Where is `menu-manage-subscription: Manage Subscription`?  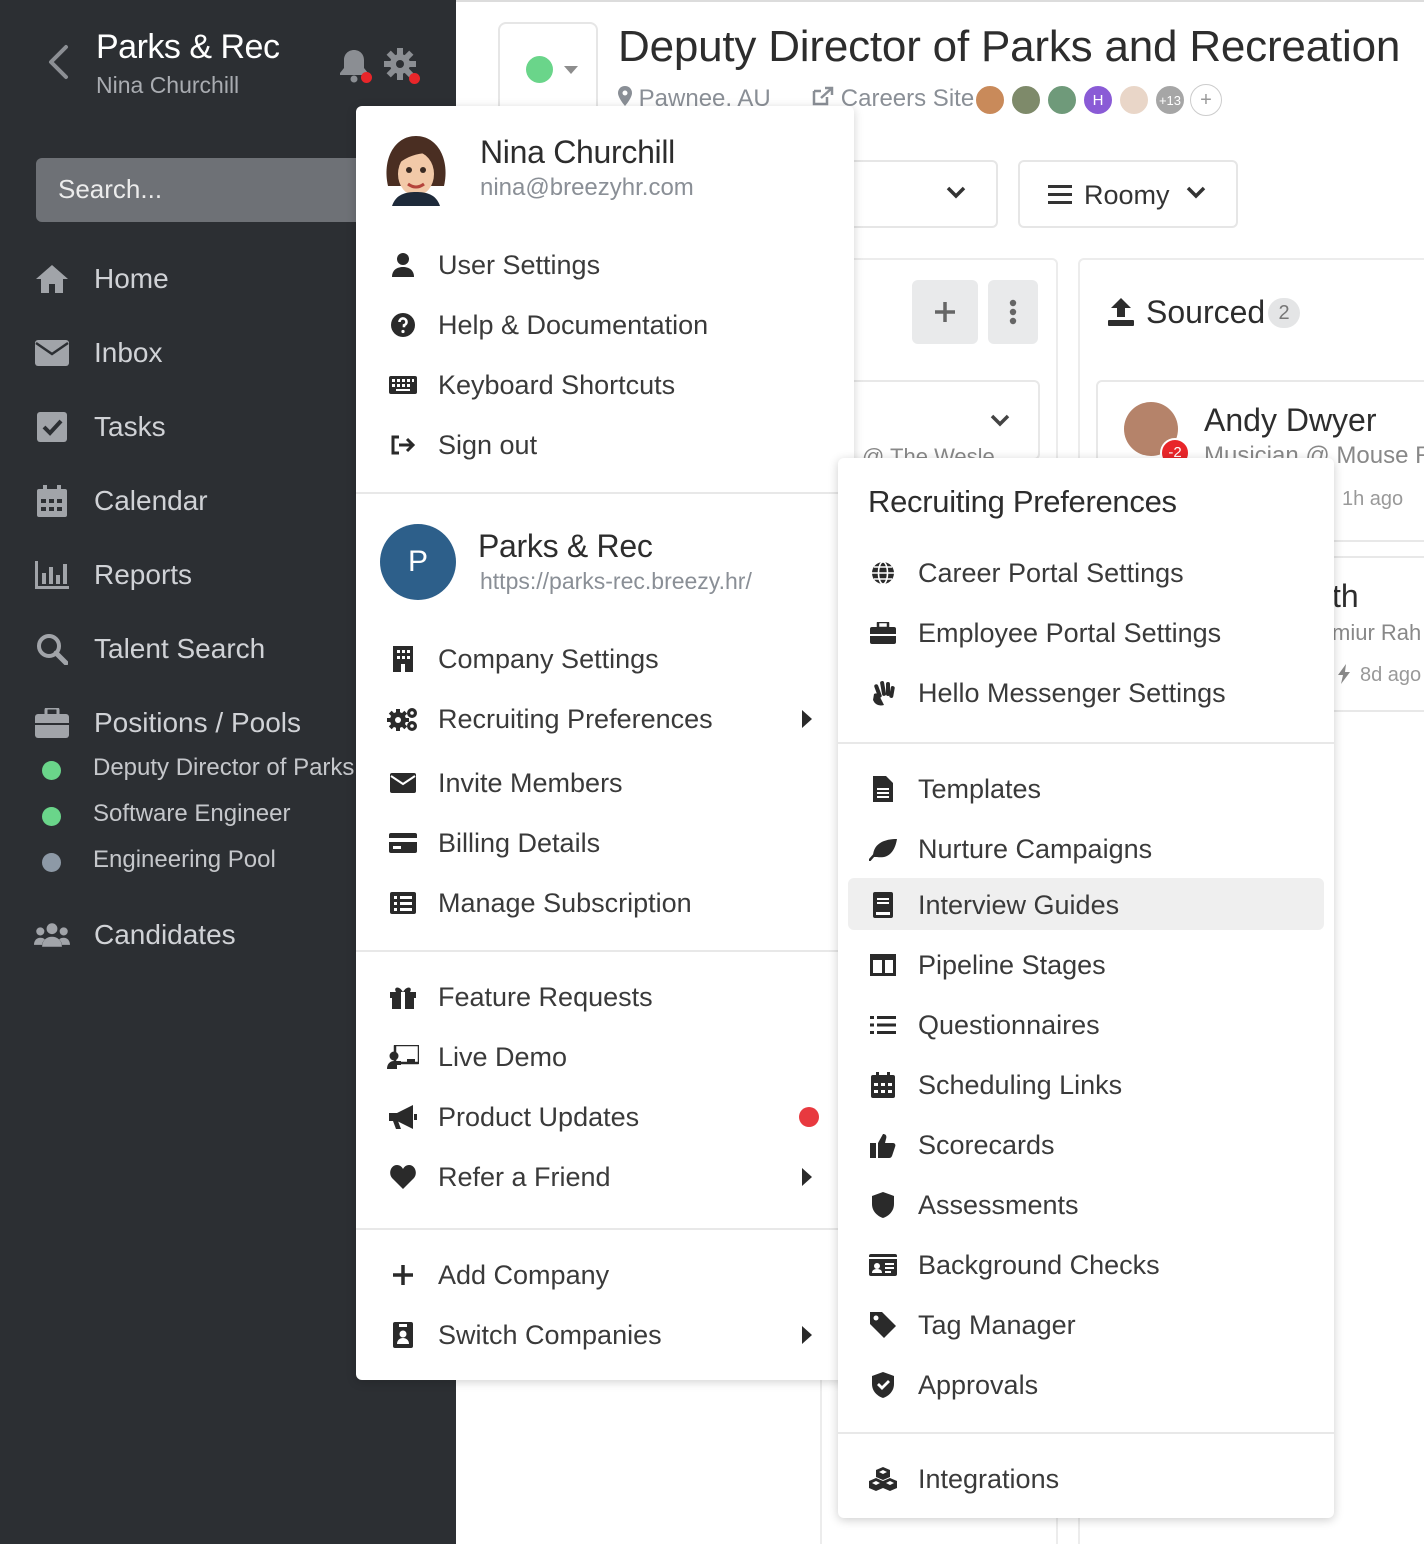
menu-manage-subscription: Manage Subscription is located at coordinates (605, 903).